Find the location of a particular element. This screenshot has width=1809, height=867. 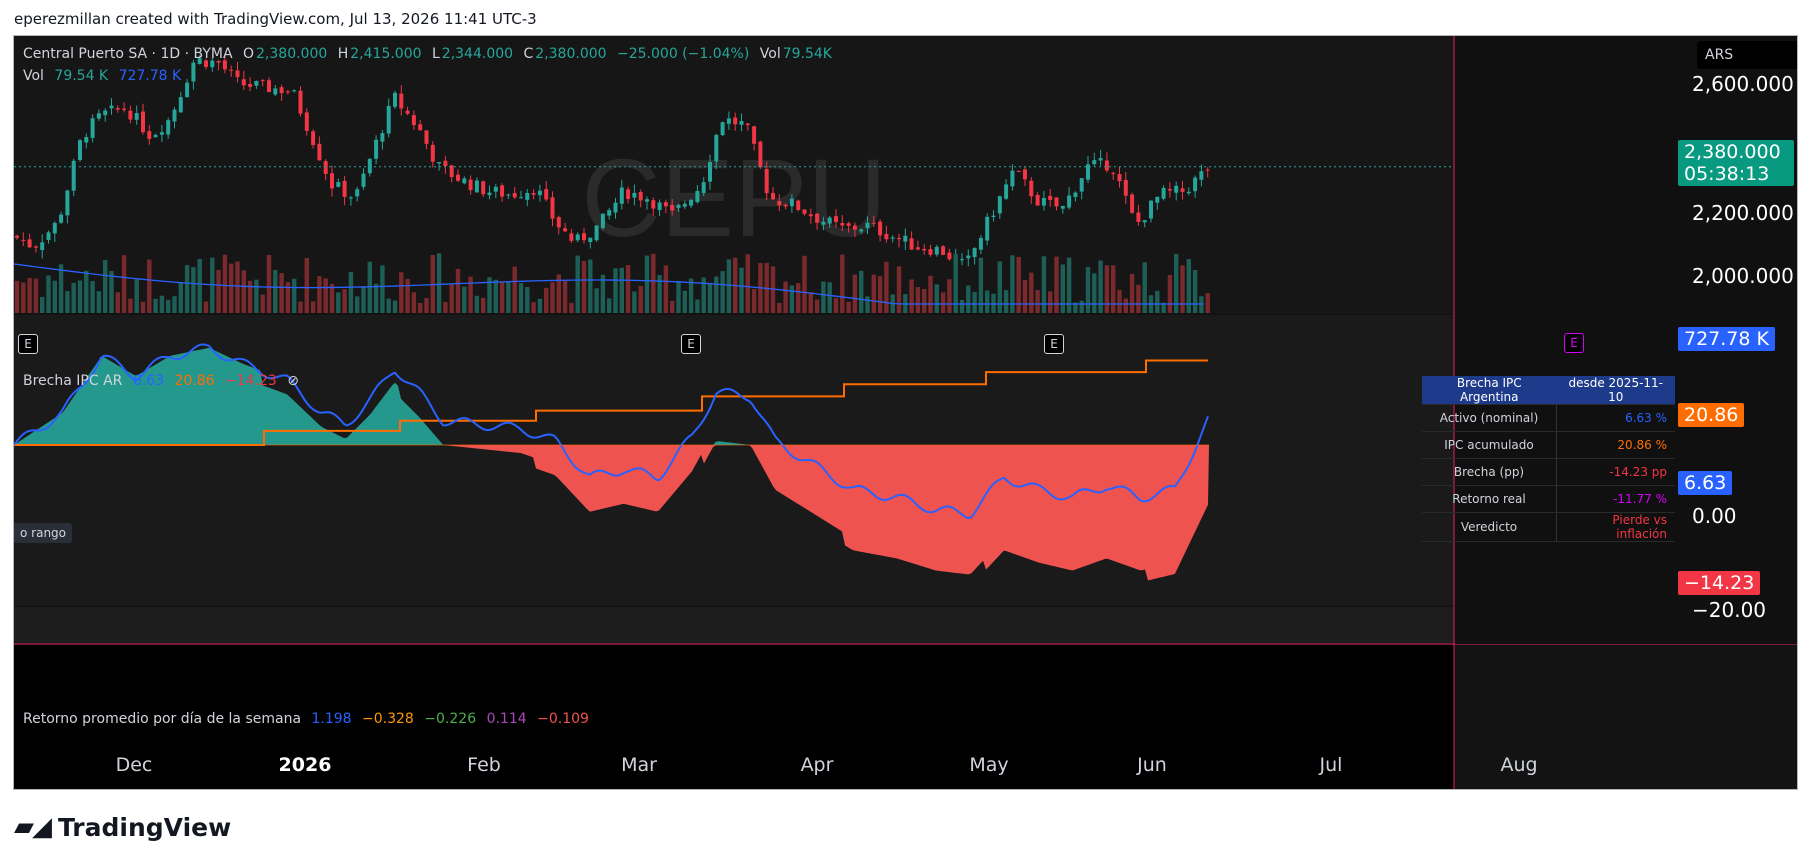

tradingview-logo: ▰◢ TradingView is located at coordinates (122, 827).